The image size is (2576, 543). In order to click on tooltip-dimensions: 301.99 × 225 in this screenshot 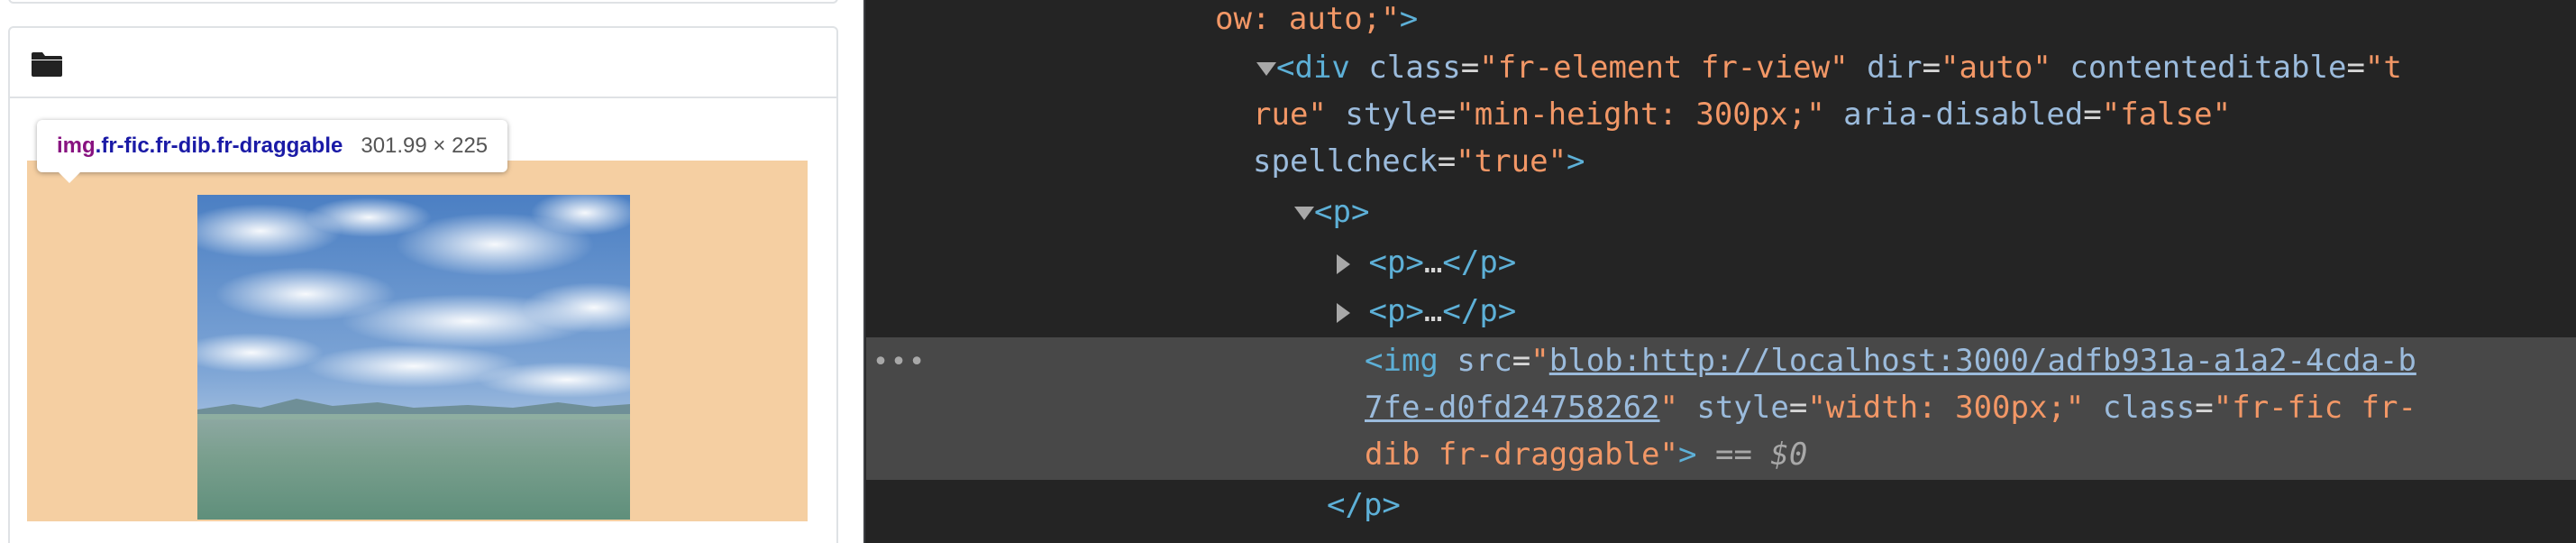, I will do `click(425, 145)`.